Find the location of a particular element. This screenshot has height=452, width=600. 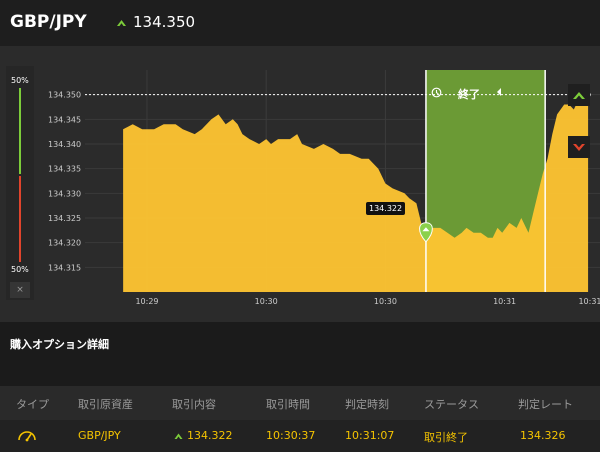

details-section-header: 購入オプション詳細 is located at coordinates (300, 343).